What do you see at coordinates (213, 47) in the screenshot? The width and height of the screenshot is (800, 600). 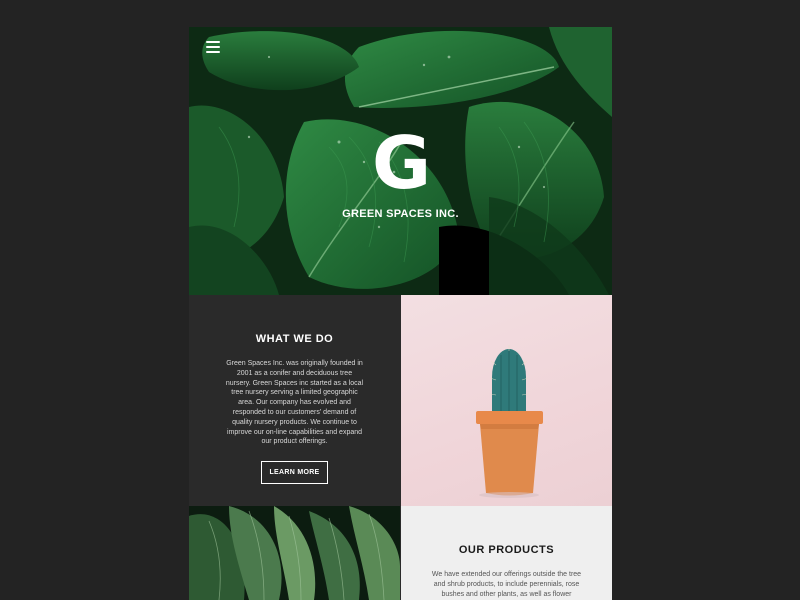 I see `hamburger-menu-icon` at bounding box center [213, 47].